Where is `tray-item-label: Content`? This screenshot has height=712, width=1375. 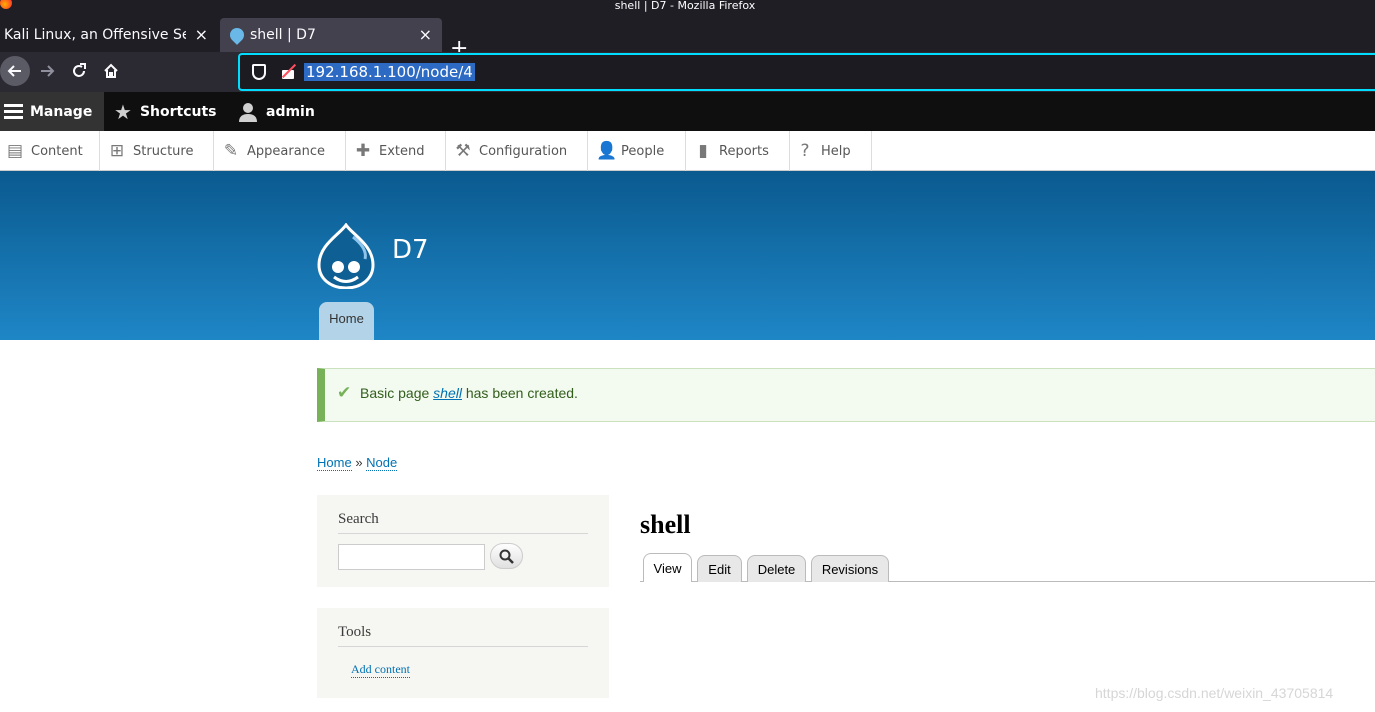 tray-item-label: Content is located at coordinates (57, 151).